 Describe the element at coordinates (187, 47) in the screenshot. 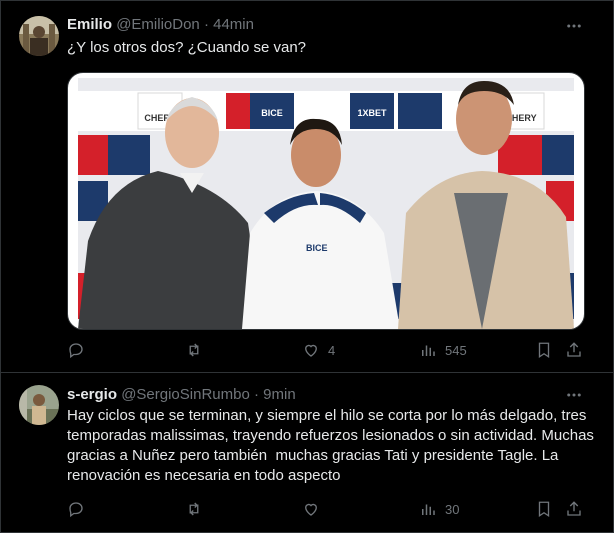

I see `tweet-text: ¿Y los otros dos? ¿Cuando se van?` at that location.